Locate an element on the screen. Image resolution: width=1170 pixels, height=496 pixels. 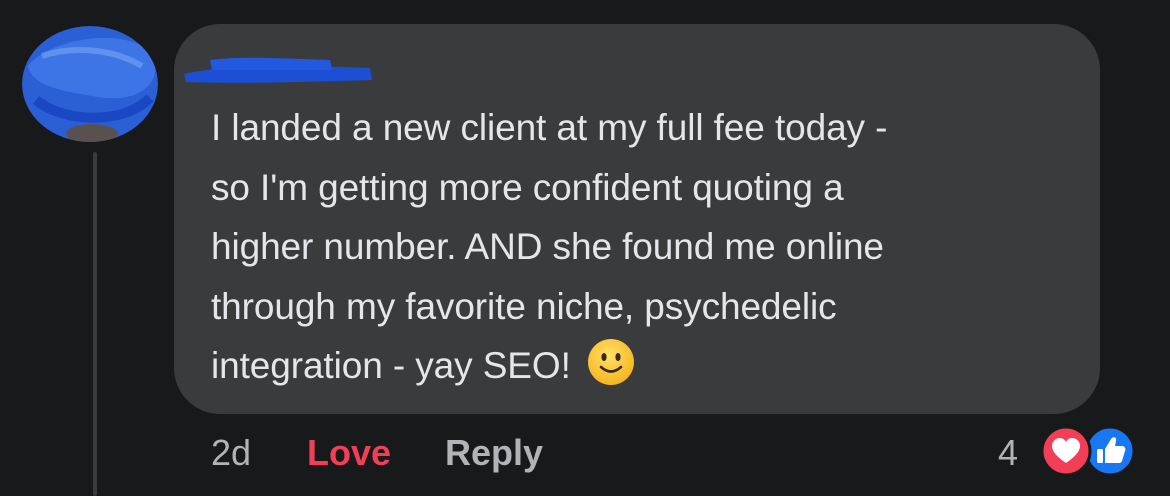
reaction-summary is located at coordinates (1086, 451).